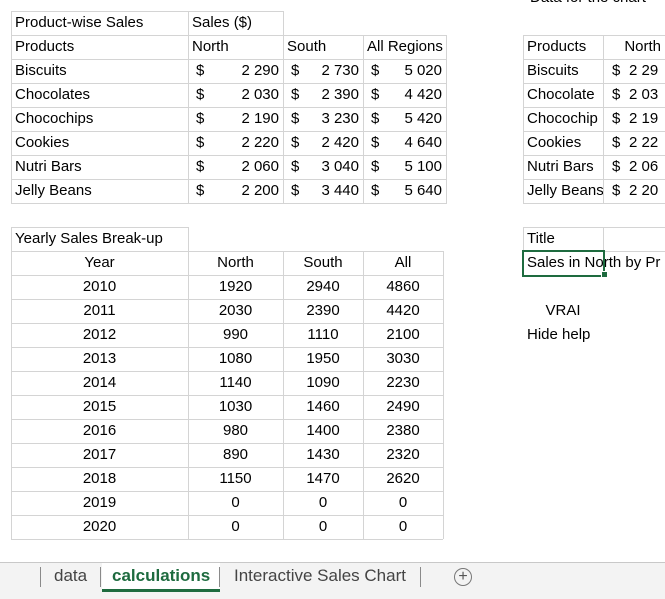 The width and height of the screenshot is (665, 599). I want to click on yearly-cell-all: 2100, so click(403, 335).